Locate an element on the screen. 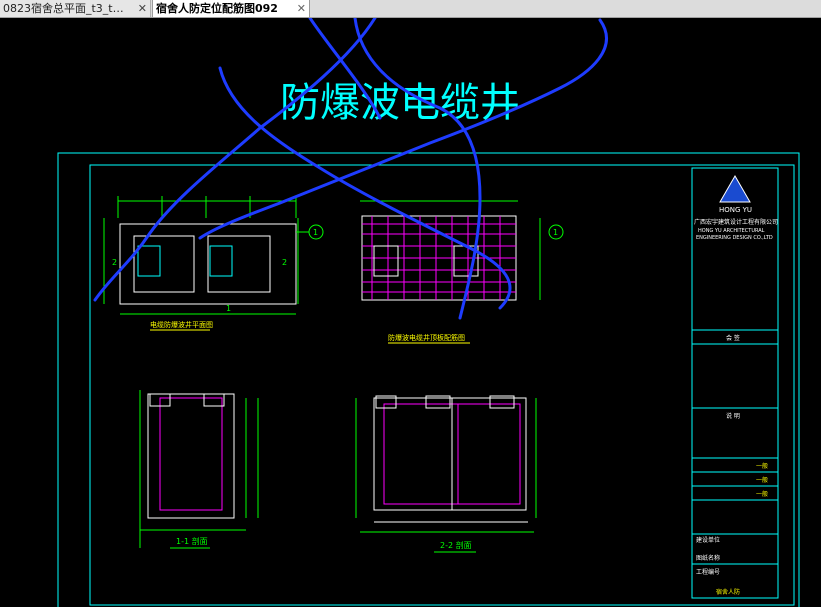 Image resolution: width=821 pixels, height=607 pixels. logo-text: HONG YU is located at coordinates (735, 210).